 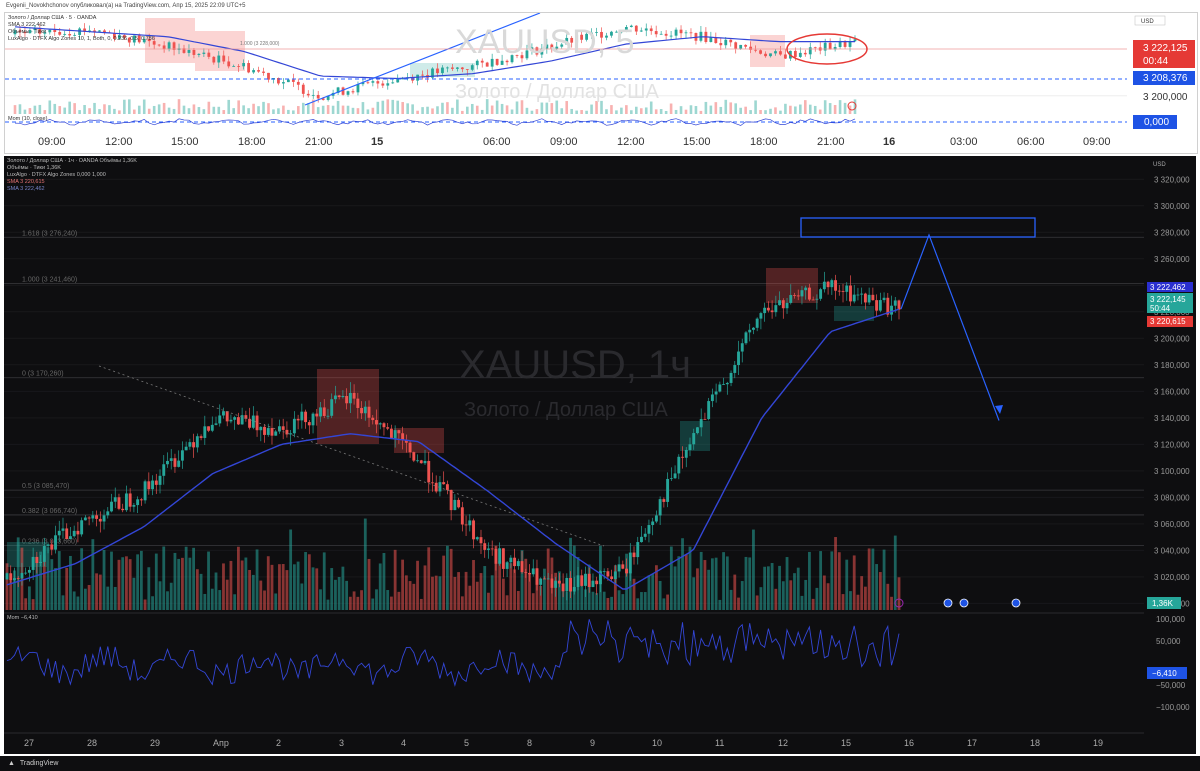 What do you see at coordinates (529, 743) in the screenshot?
I see `bottom-x-tick-label: 8` at bounding box center [529, 743].